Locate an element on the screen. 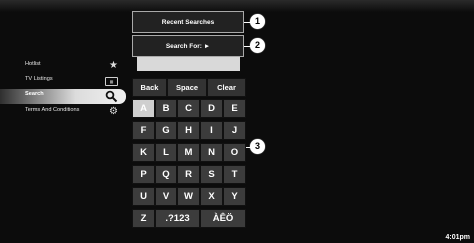 The image size is (474, 243). key-r: R is located at coordinates (188, 174).